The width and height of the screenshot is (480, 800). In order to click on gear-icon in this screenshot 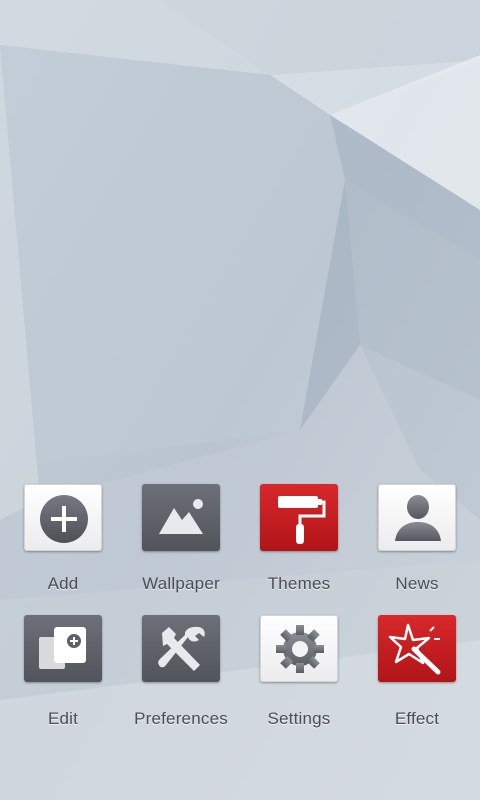, I will do `click(299, 648)`.